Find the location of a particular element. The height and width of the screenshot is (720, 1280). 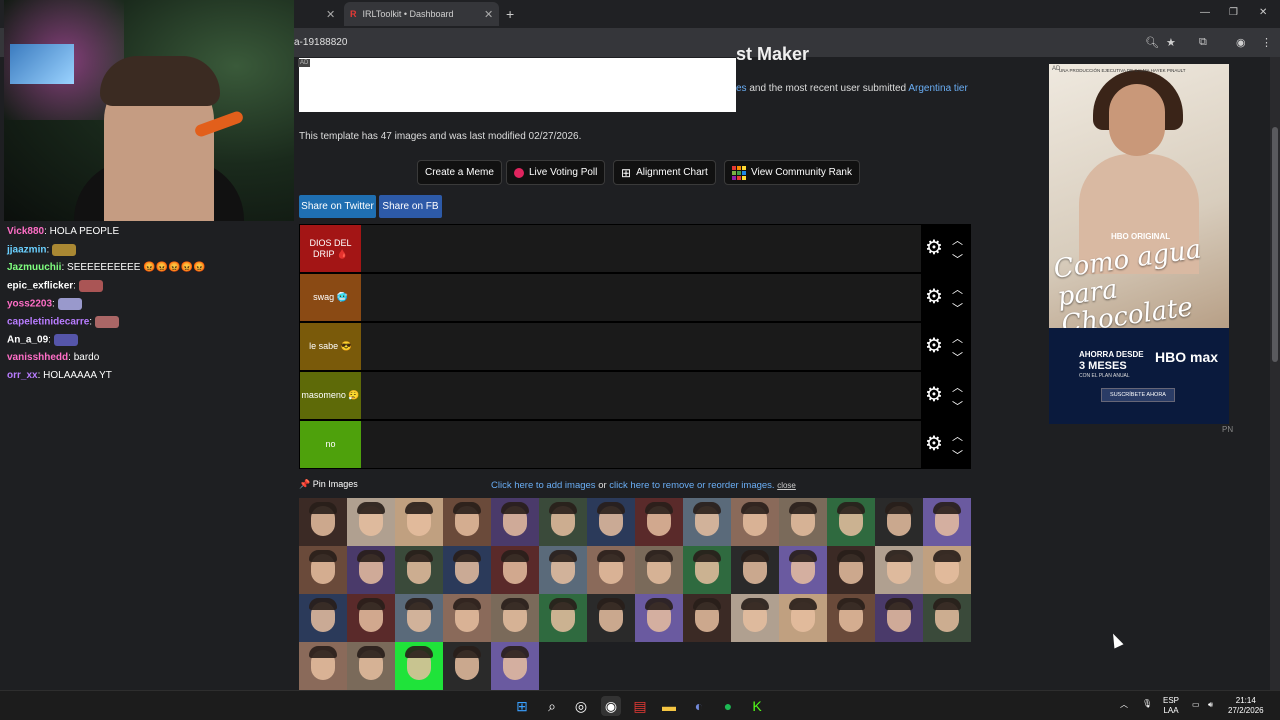

chat-username: vanisshhedd is located at coordinates (37, 357).